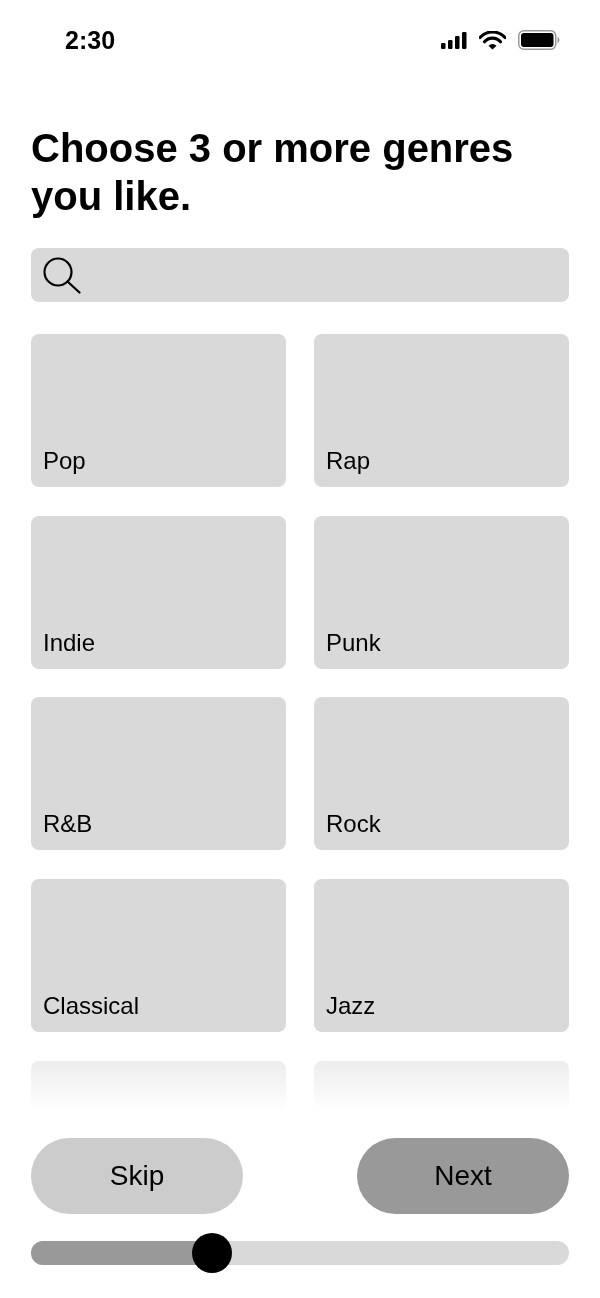 Image resolution: width=600 pixels, height=1298 pixels. I want to click on genre-card: R&B, so click(158, 774).